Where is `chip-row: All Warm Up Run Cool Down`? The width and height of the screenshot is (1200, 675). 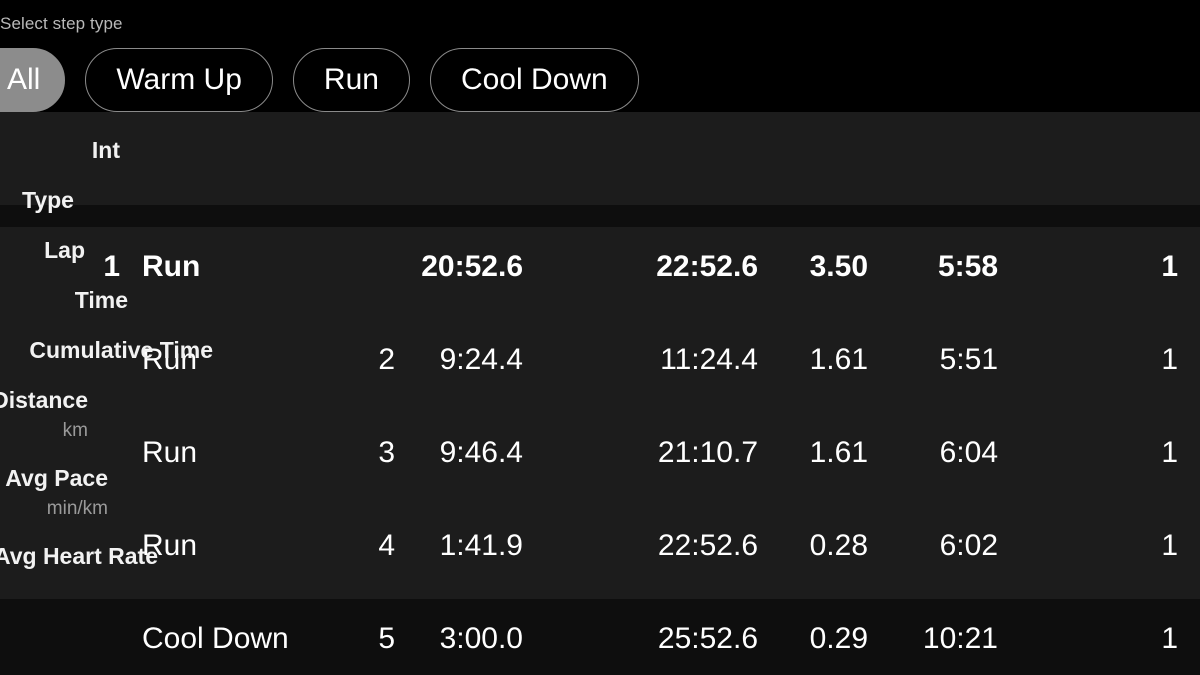
chip-row: All Warm Up Run Cool Down is located at coordinates (600, 80).